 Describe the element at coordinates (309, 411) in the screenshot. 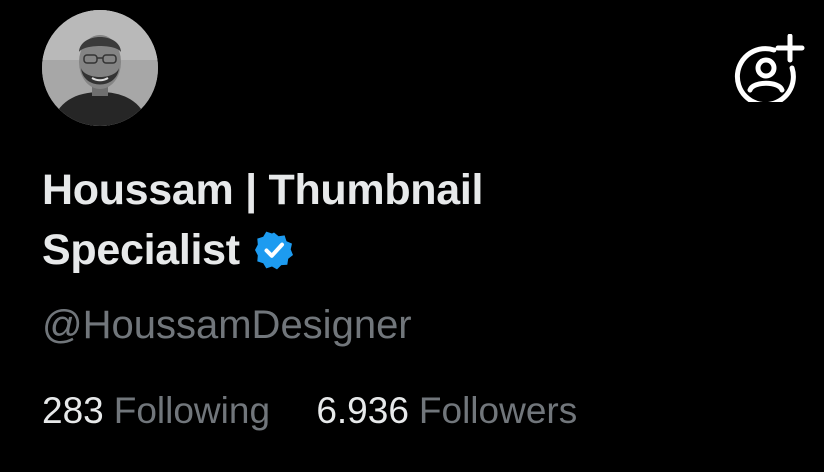

I see `profile-stats: 283 Following 6.936 Followers` at that location.